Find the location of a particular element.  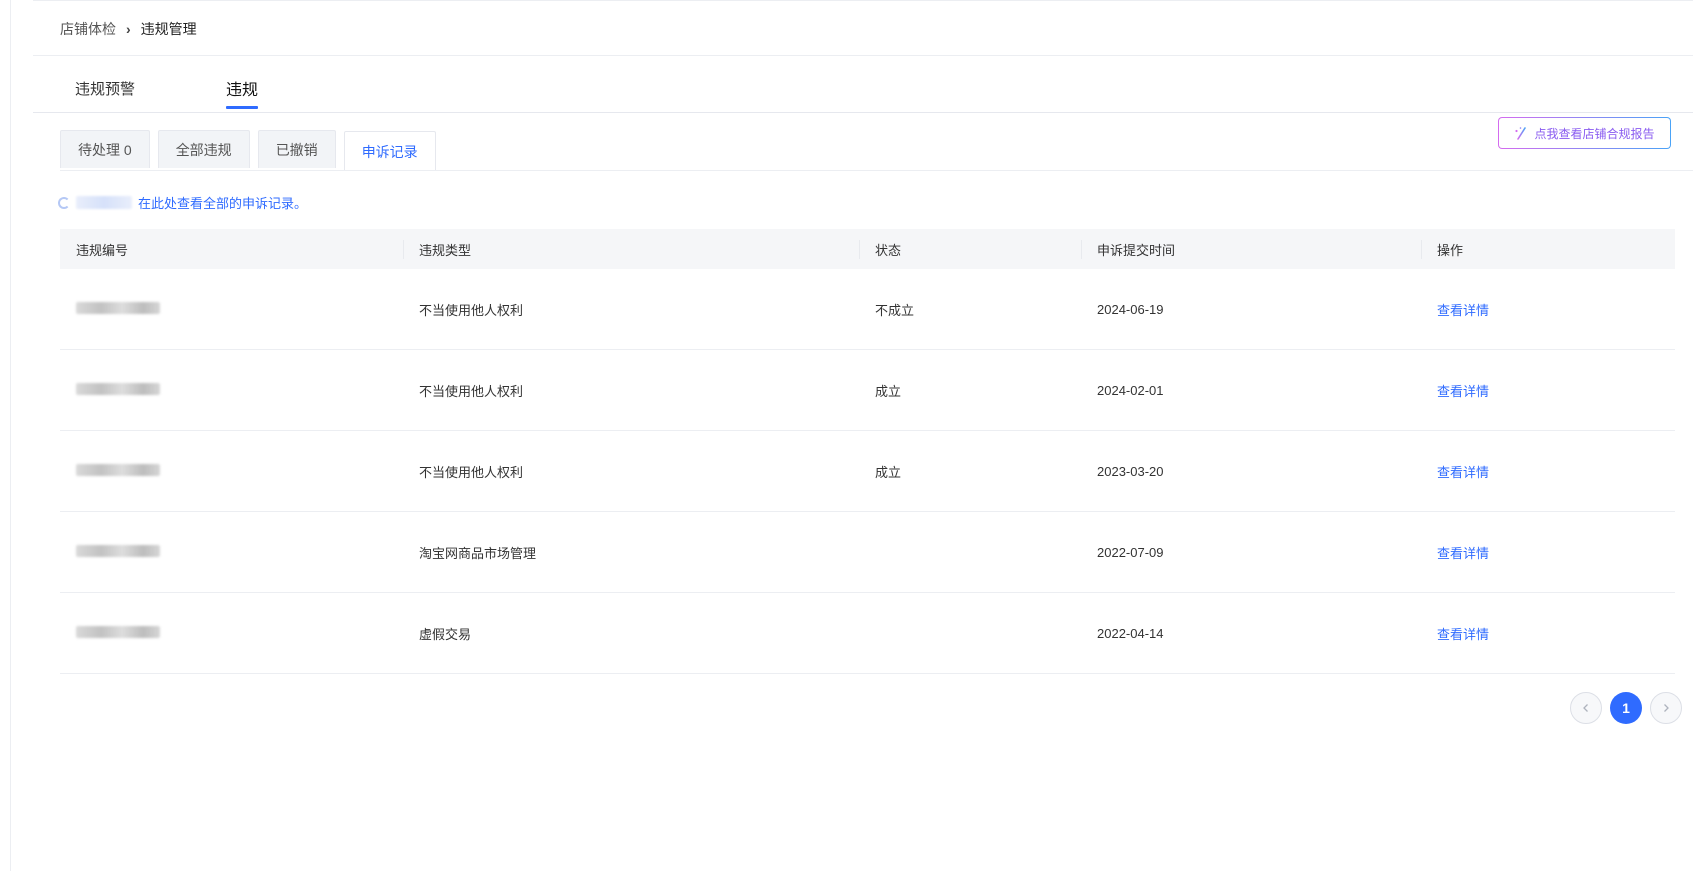

sub-tabs: 待处理 0 全部违规 已撤销 申诉记录 is located at coordinates (248, 150).